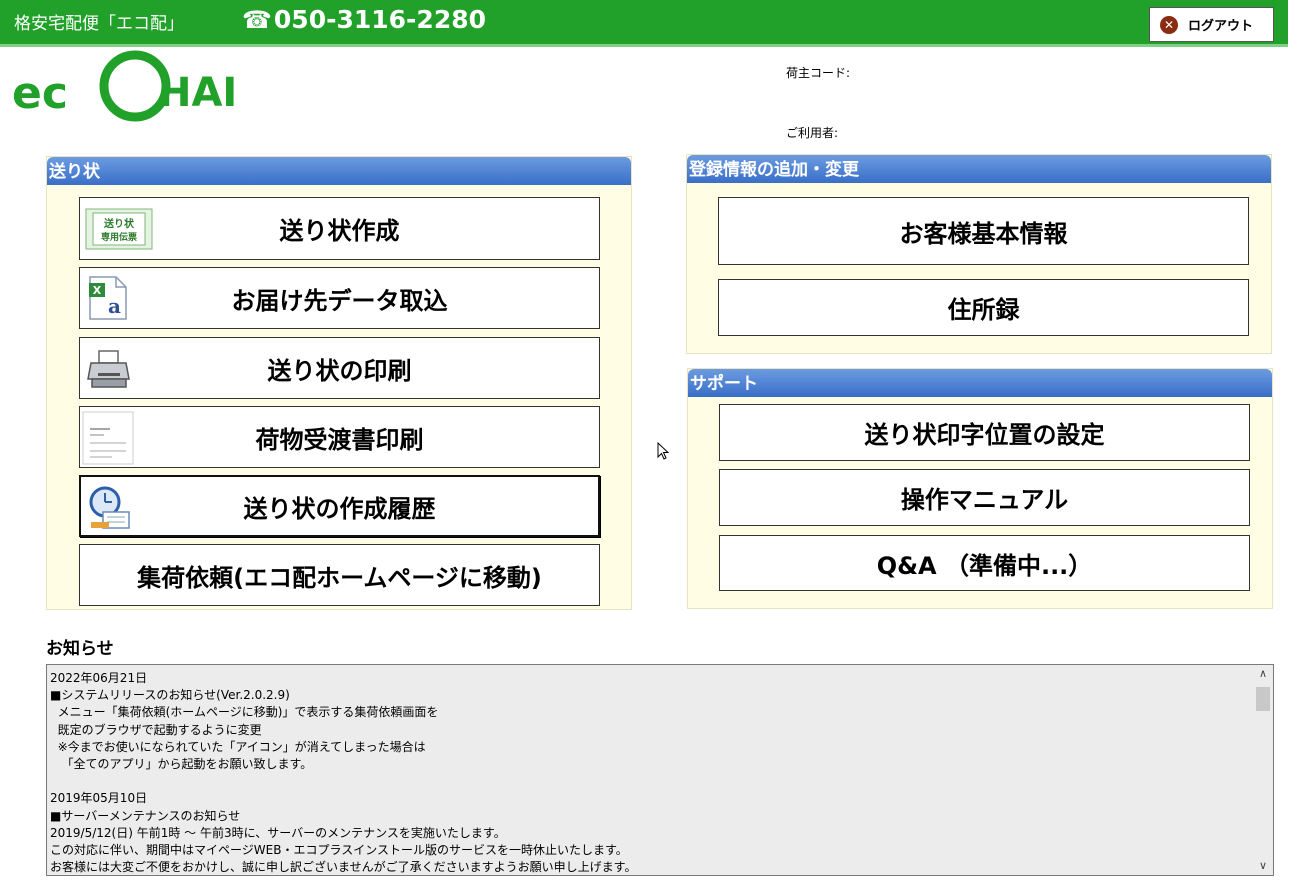 The image size is (1308, 887). I want to click on print-package-receipt-button: 荷物受渡書印刷, so click(339, 437).